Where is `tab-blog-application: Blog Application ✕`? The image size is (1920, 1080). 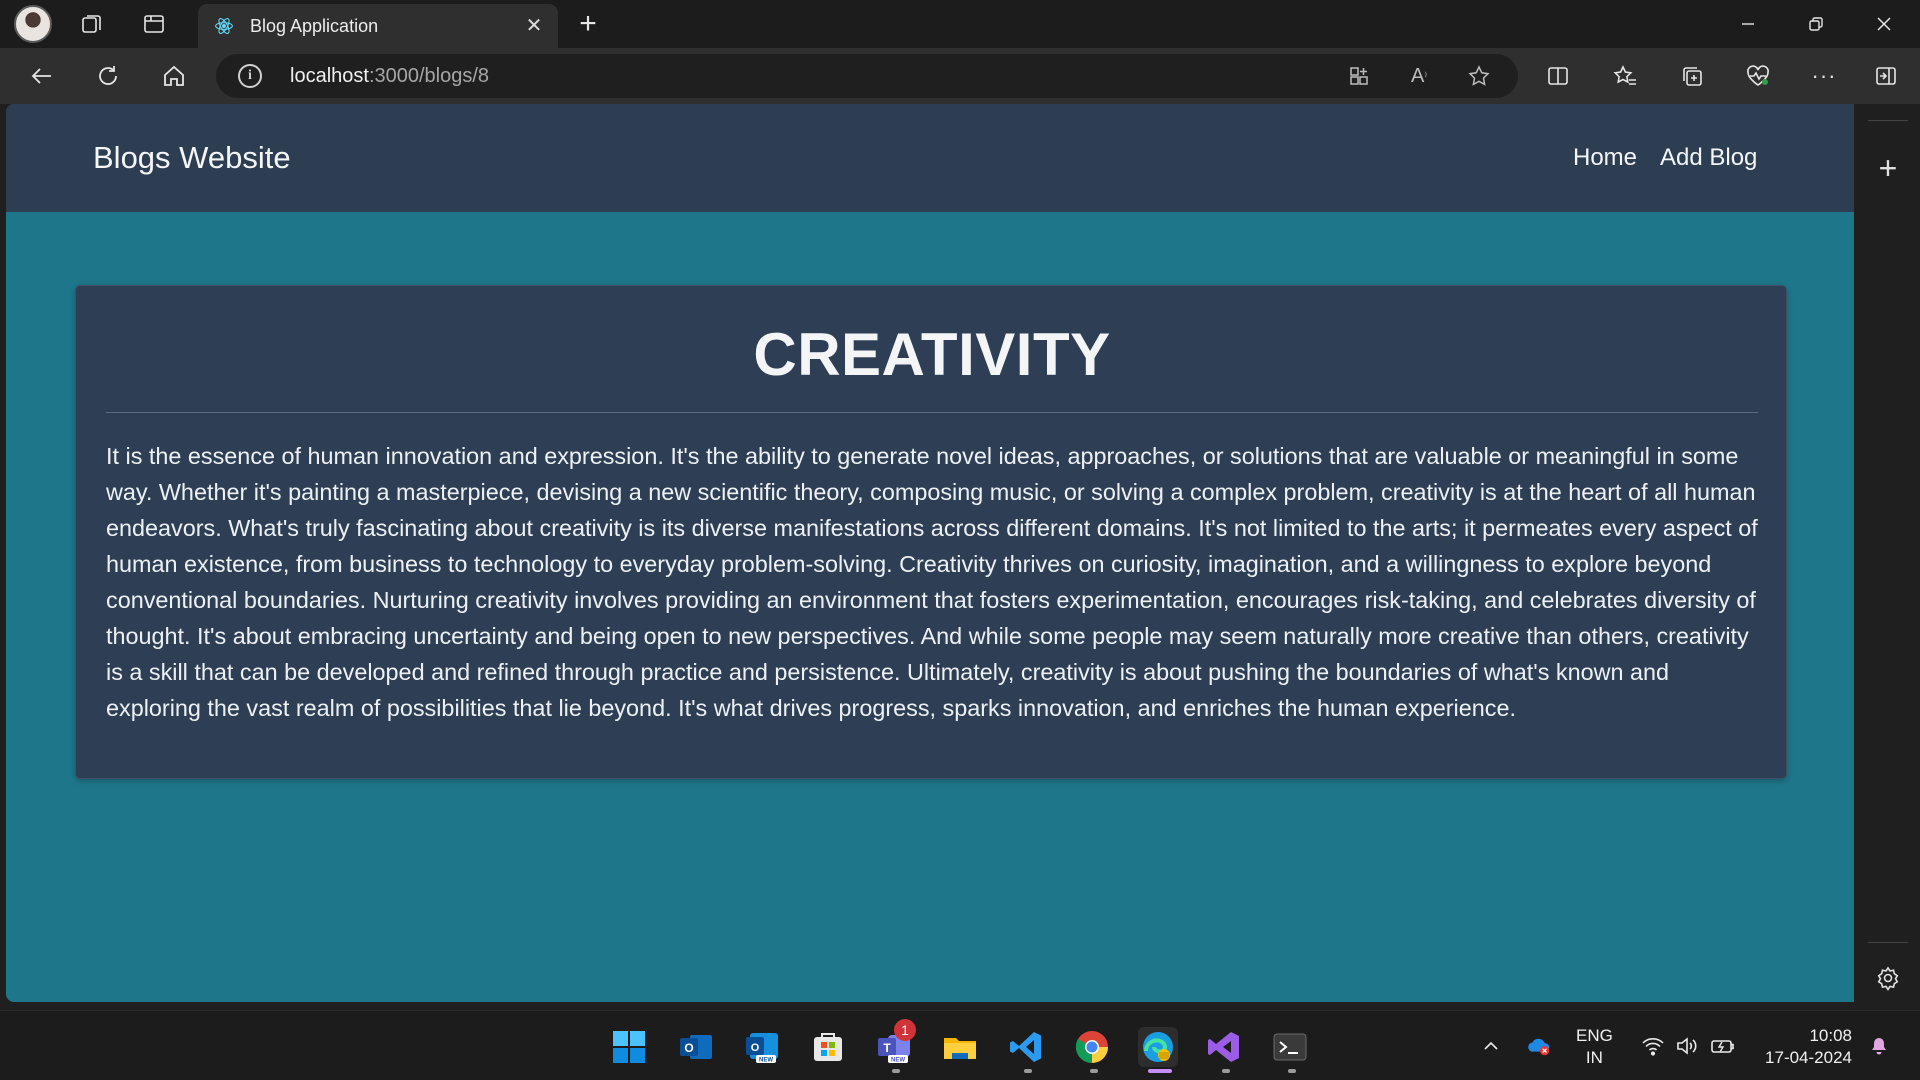 tab-blog-application: Blog Application ✕ is located at coordinates (378, 26).